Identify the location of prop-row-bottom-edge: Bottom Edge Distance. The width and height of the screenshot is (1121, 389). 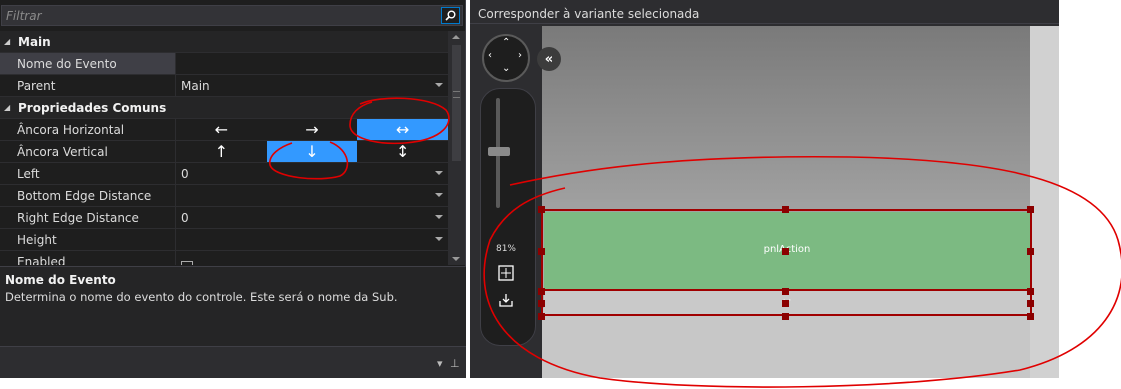
(224, 196).